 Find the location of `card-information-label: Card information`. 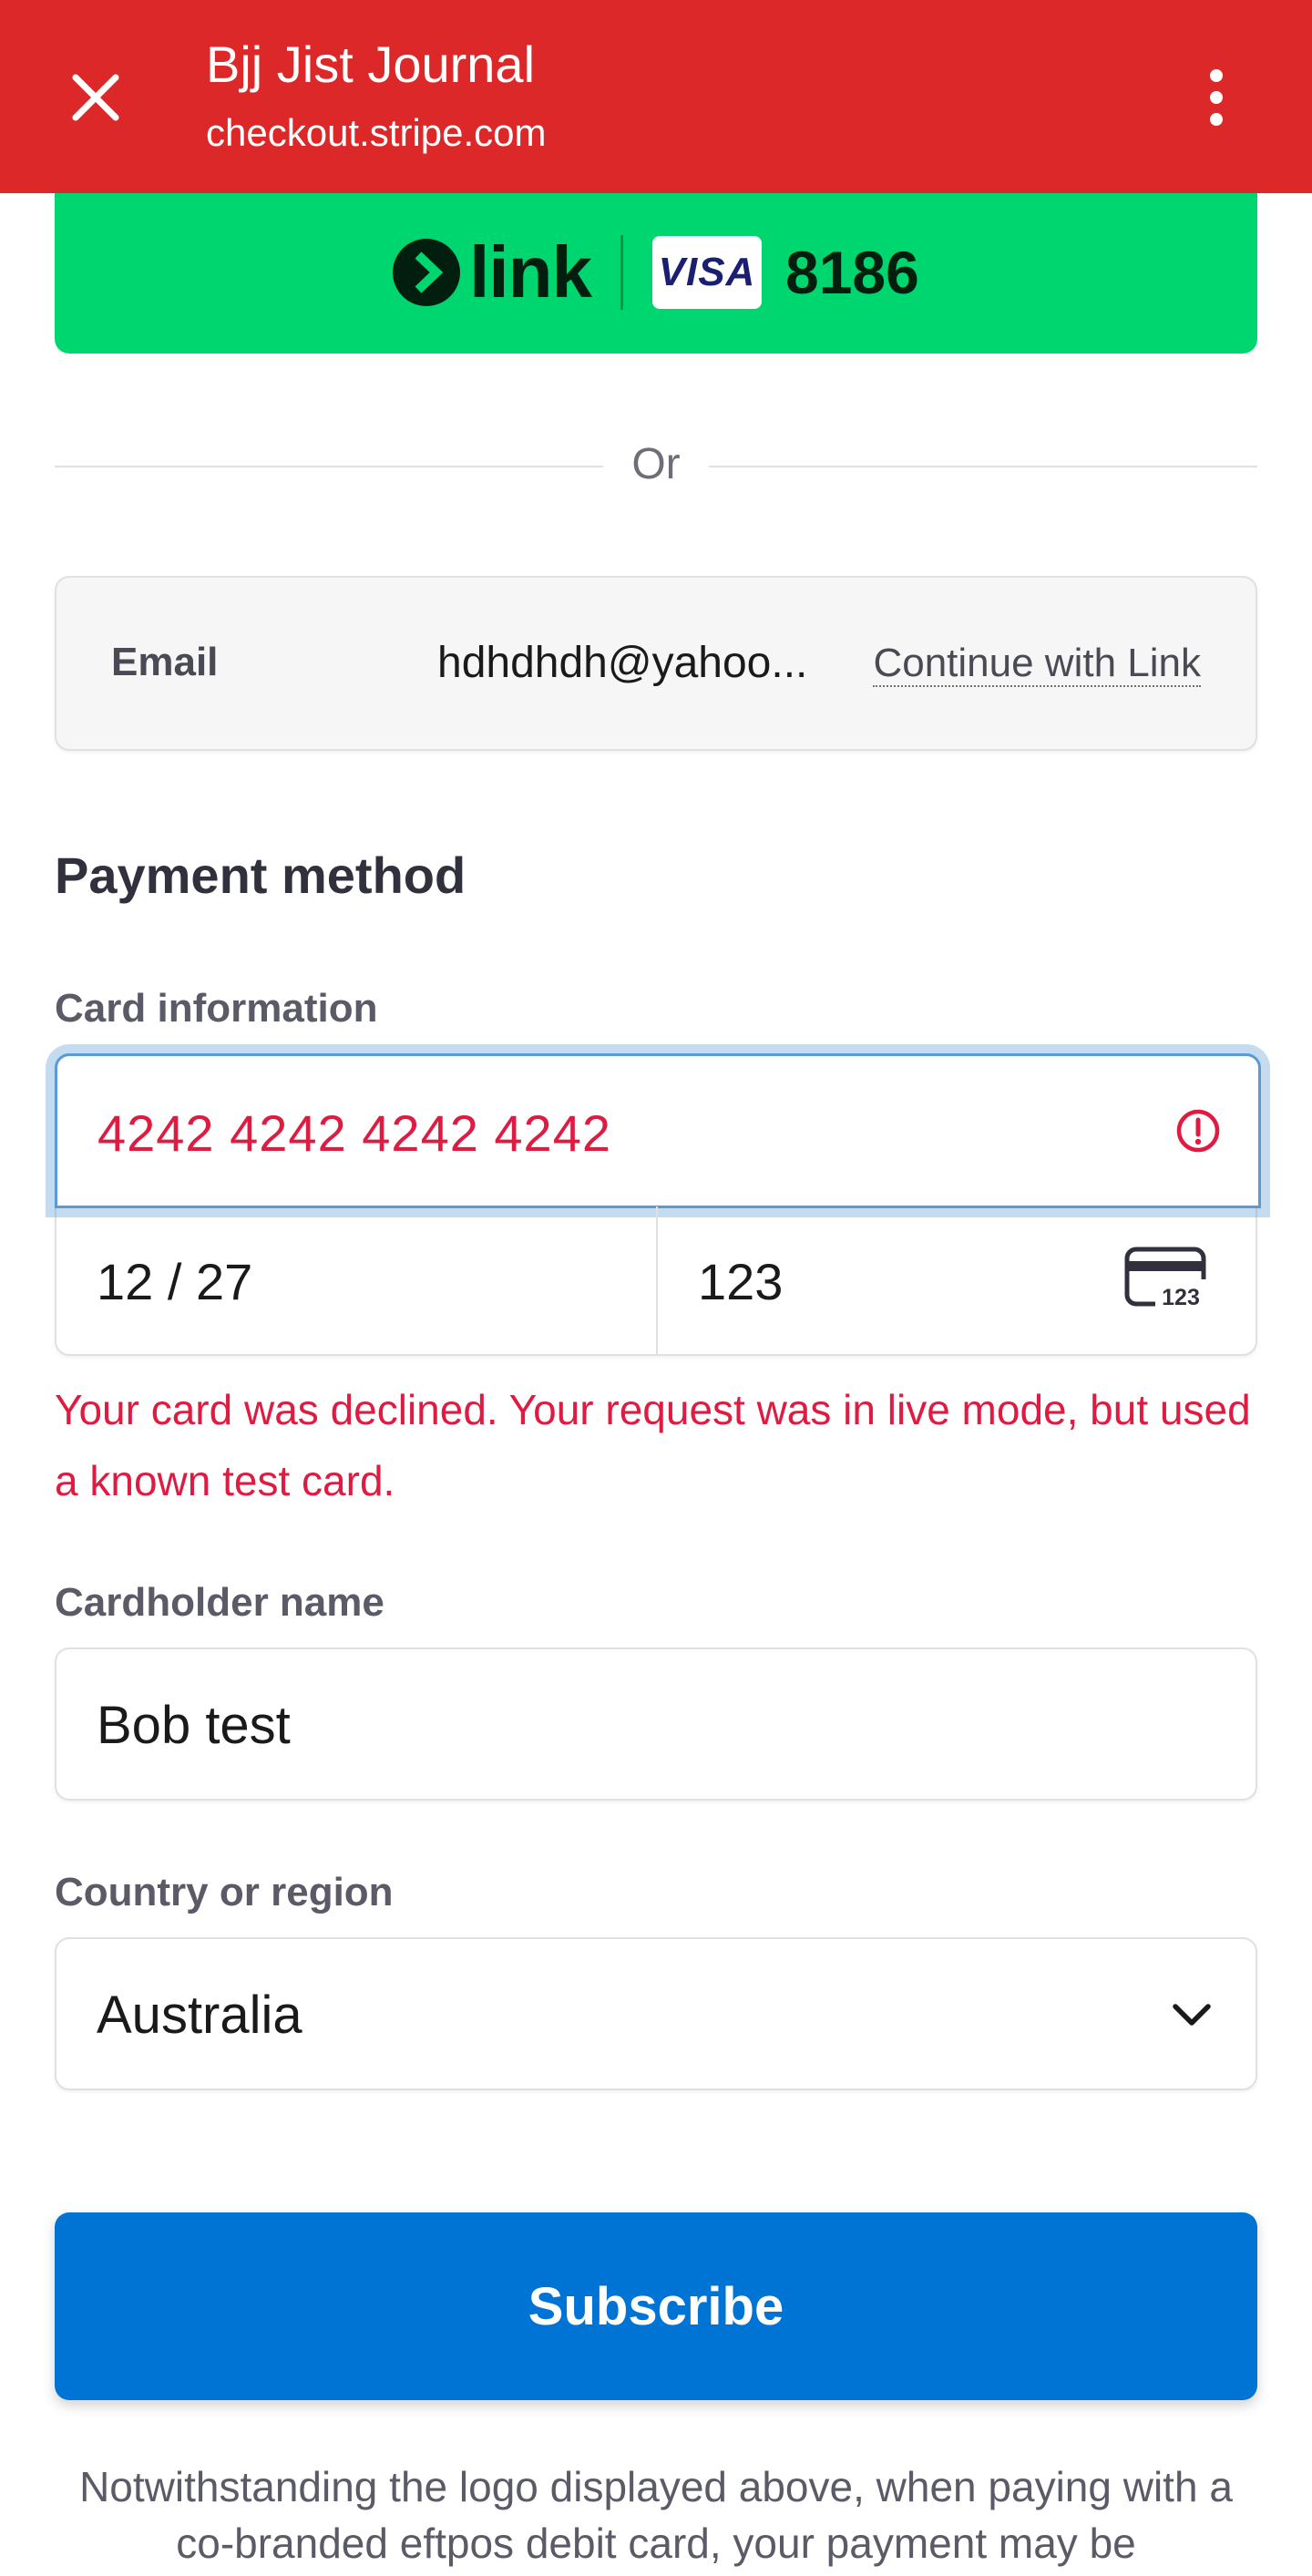

card-information-label: Card information is located at coordinates (217, 1009).